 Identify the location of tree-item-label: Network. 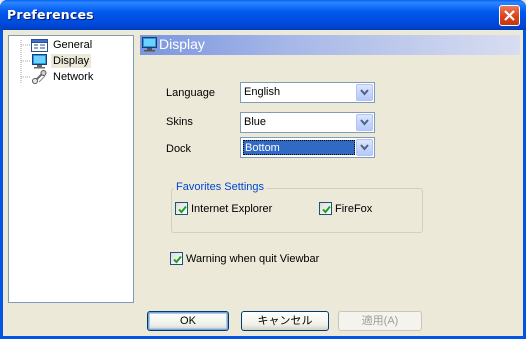
(73, 77).